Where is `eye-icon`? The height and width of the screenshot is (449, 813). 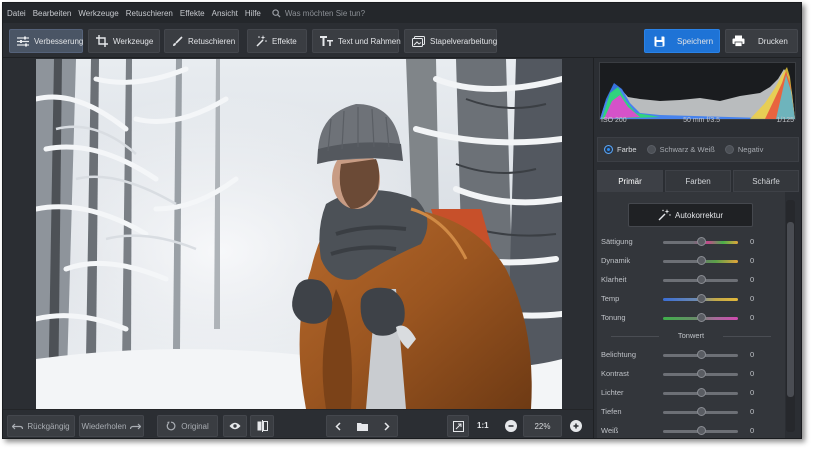 eye-icon is located at coordinates (235, 426).